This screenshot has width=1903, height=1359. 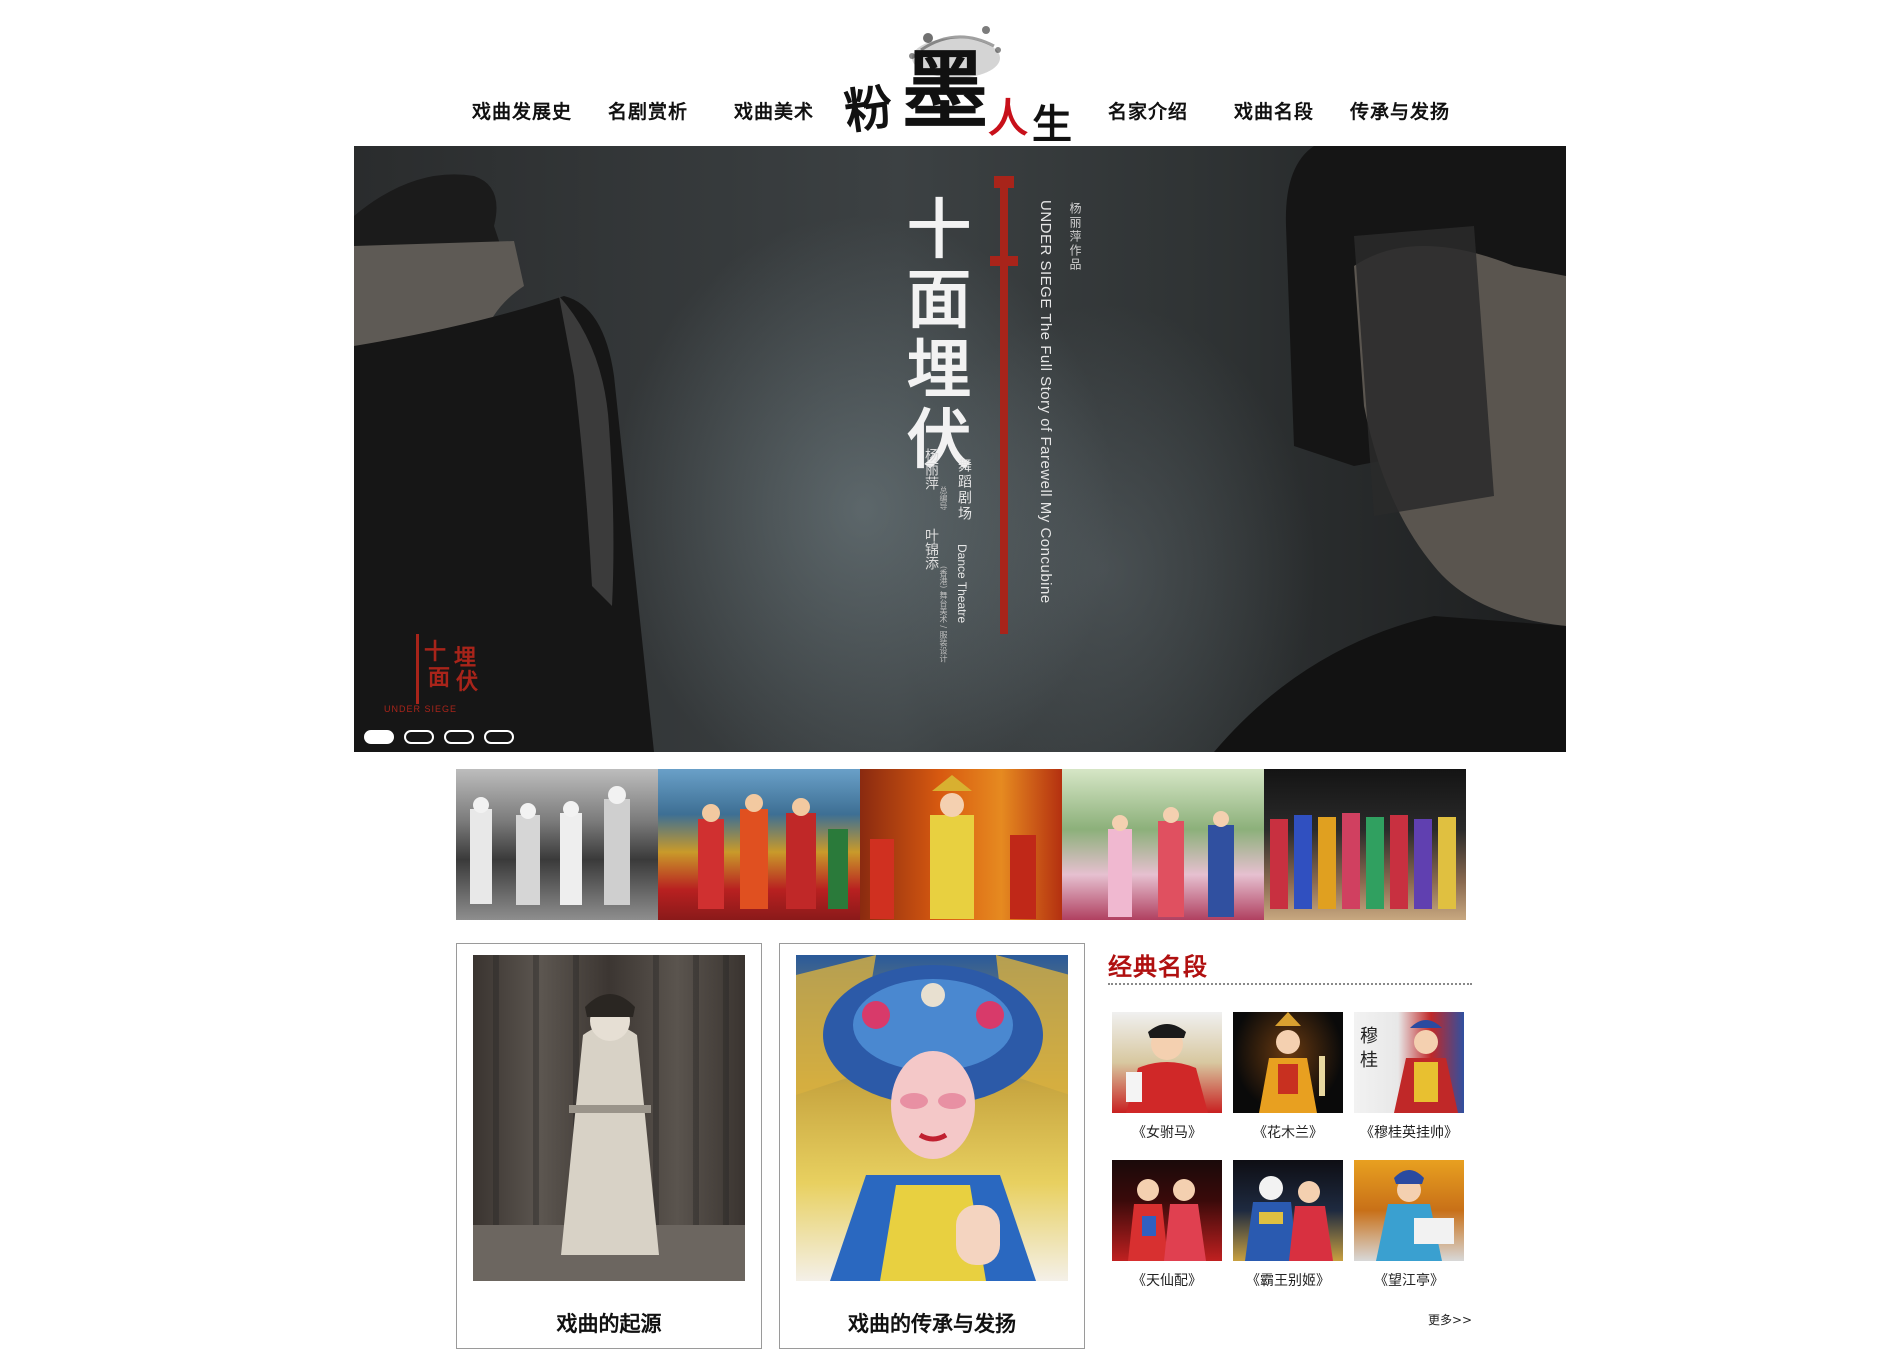 I want to click on nav-item-heritage: 传承与发扬, so click(x=1400, y=110).